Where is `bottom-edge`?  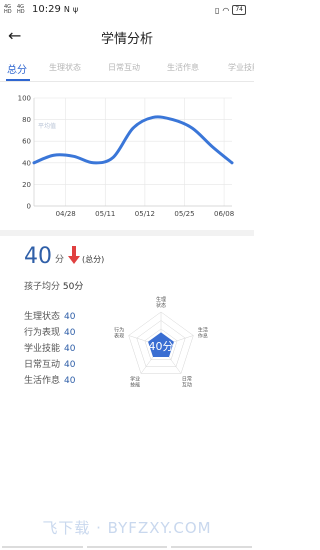 bottom-edge is located at coordinates (127, 548).